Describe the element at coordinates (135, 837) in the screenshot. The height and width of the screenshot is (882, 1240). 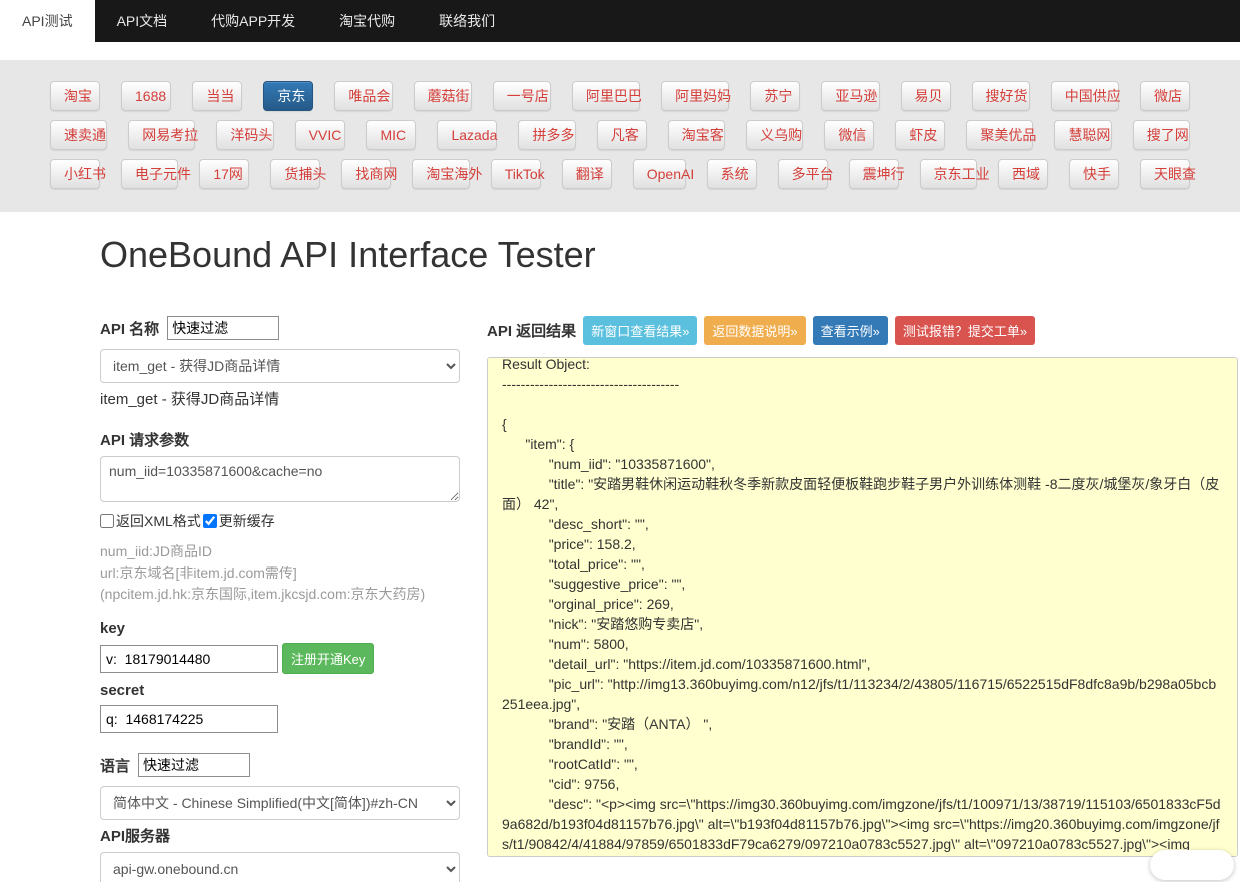
I see `api-server-label: API服务器` at that location.